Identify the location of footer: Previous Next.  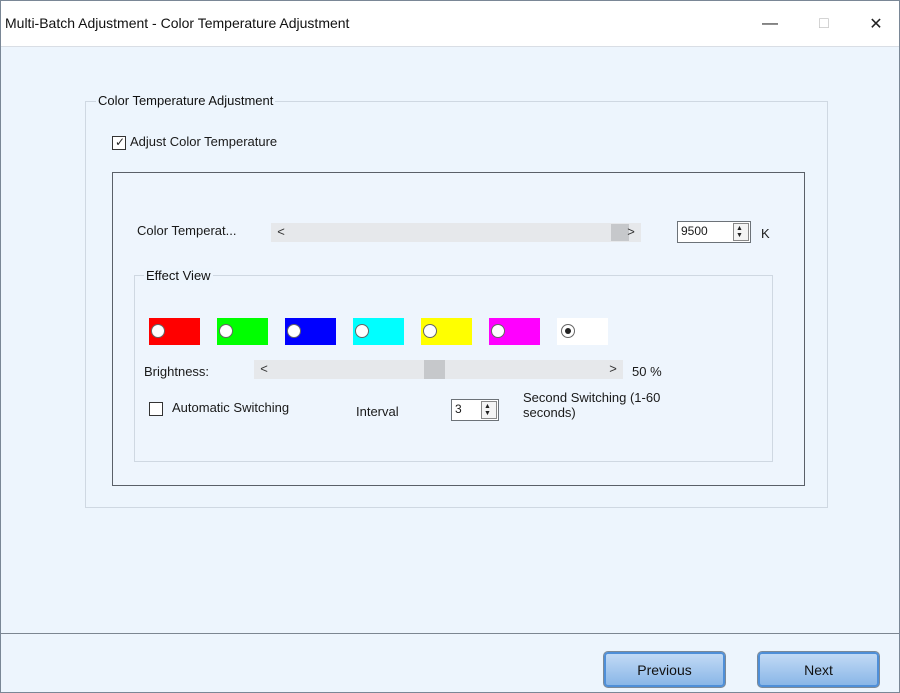
(450, 663).